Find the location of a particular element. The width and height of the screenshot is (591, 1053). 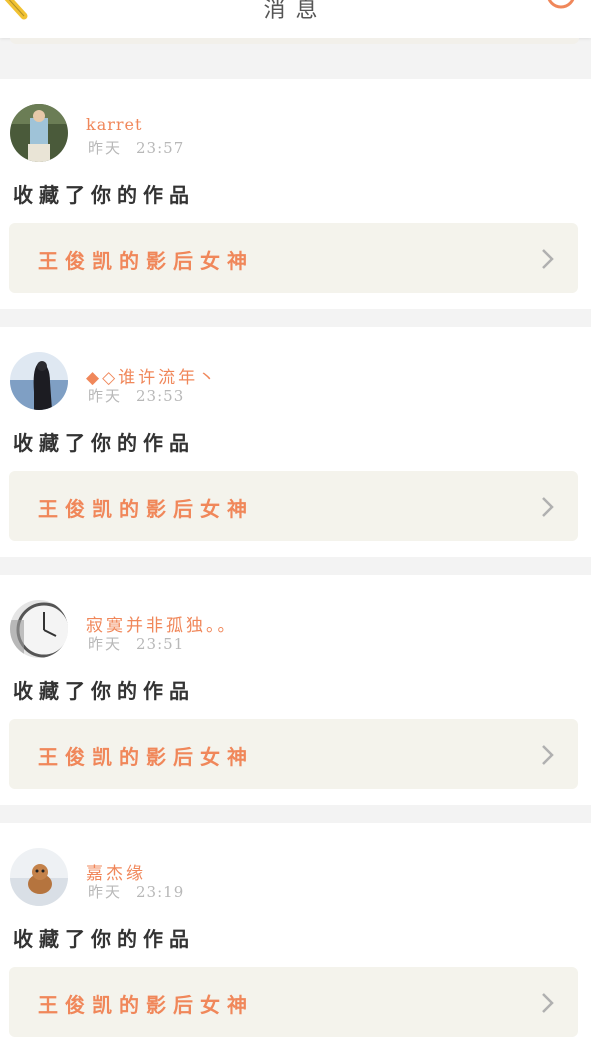

username: karret is located at coordinates (114, 124).